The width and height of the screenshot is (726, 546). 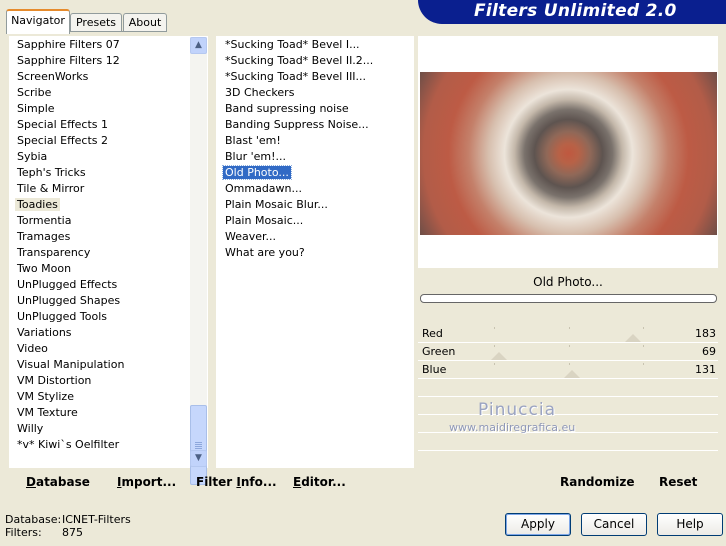 I want to click on category-item-label: ScreenWorks, so click(x=53, y=76).